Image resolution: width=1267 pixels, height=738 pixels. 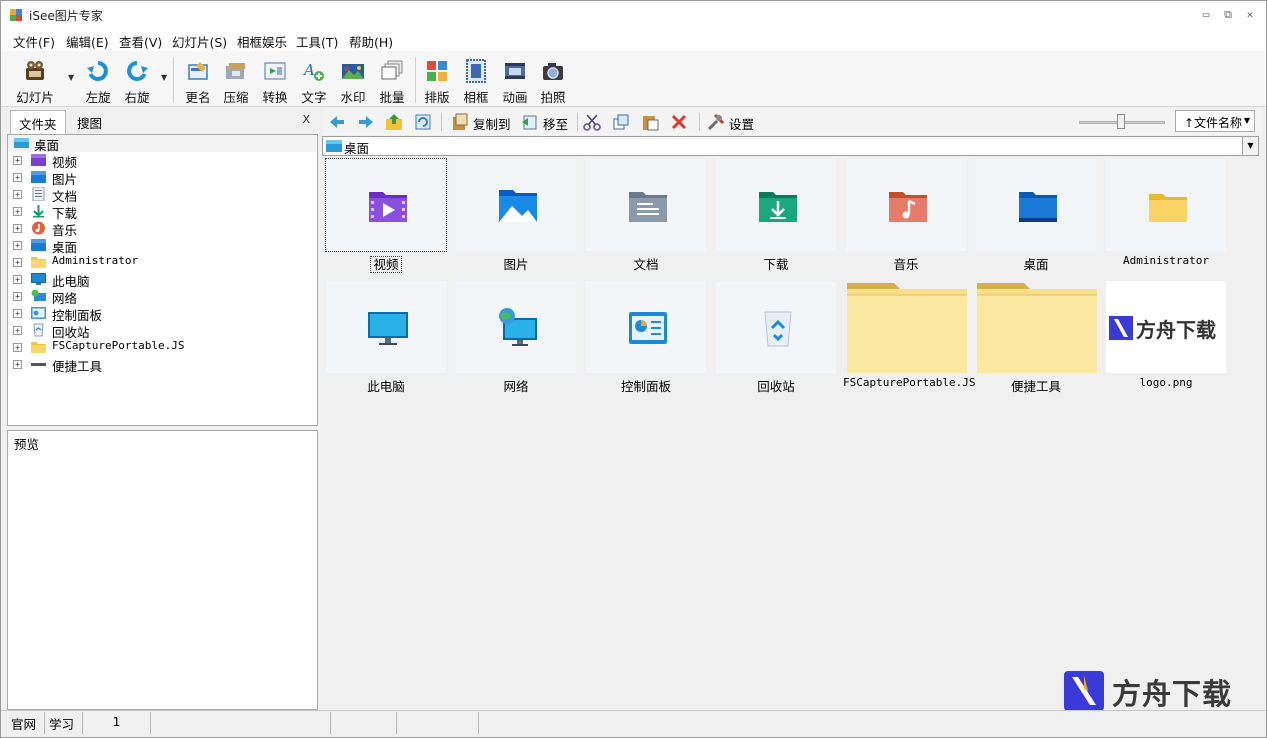 I want to click on copy-to-button: 复制到, so click(x=482, y=122).